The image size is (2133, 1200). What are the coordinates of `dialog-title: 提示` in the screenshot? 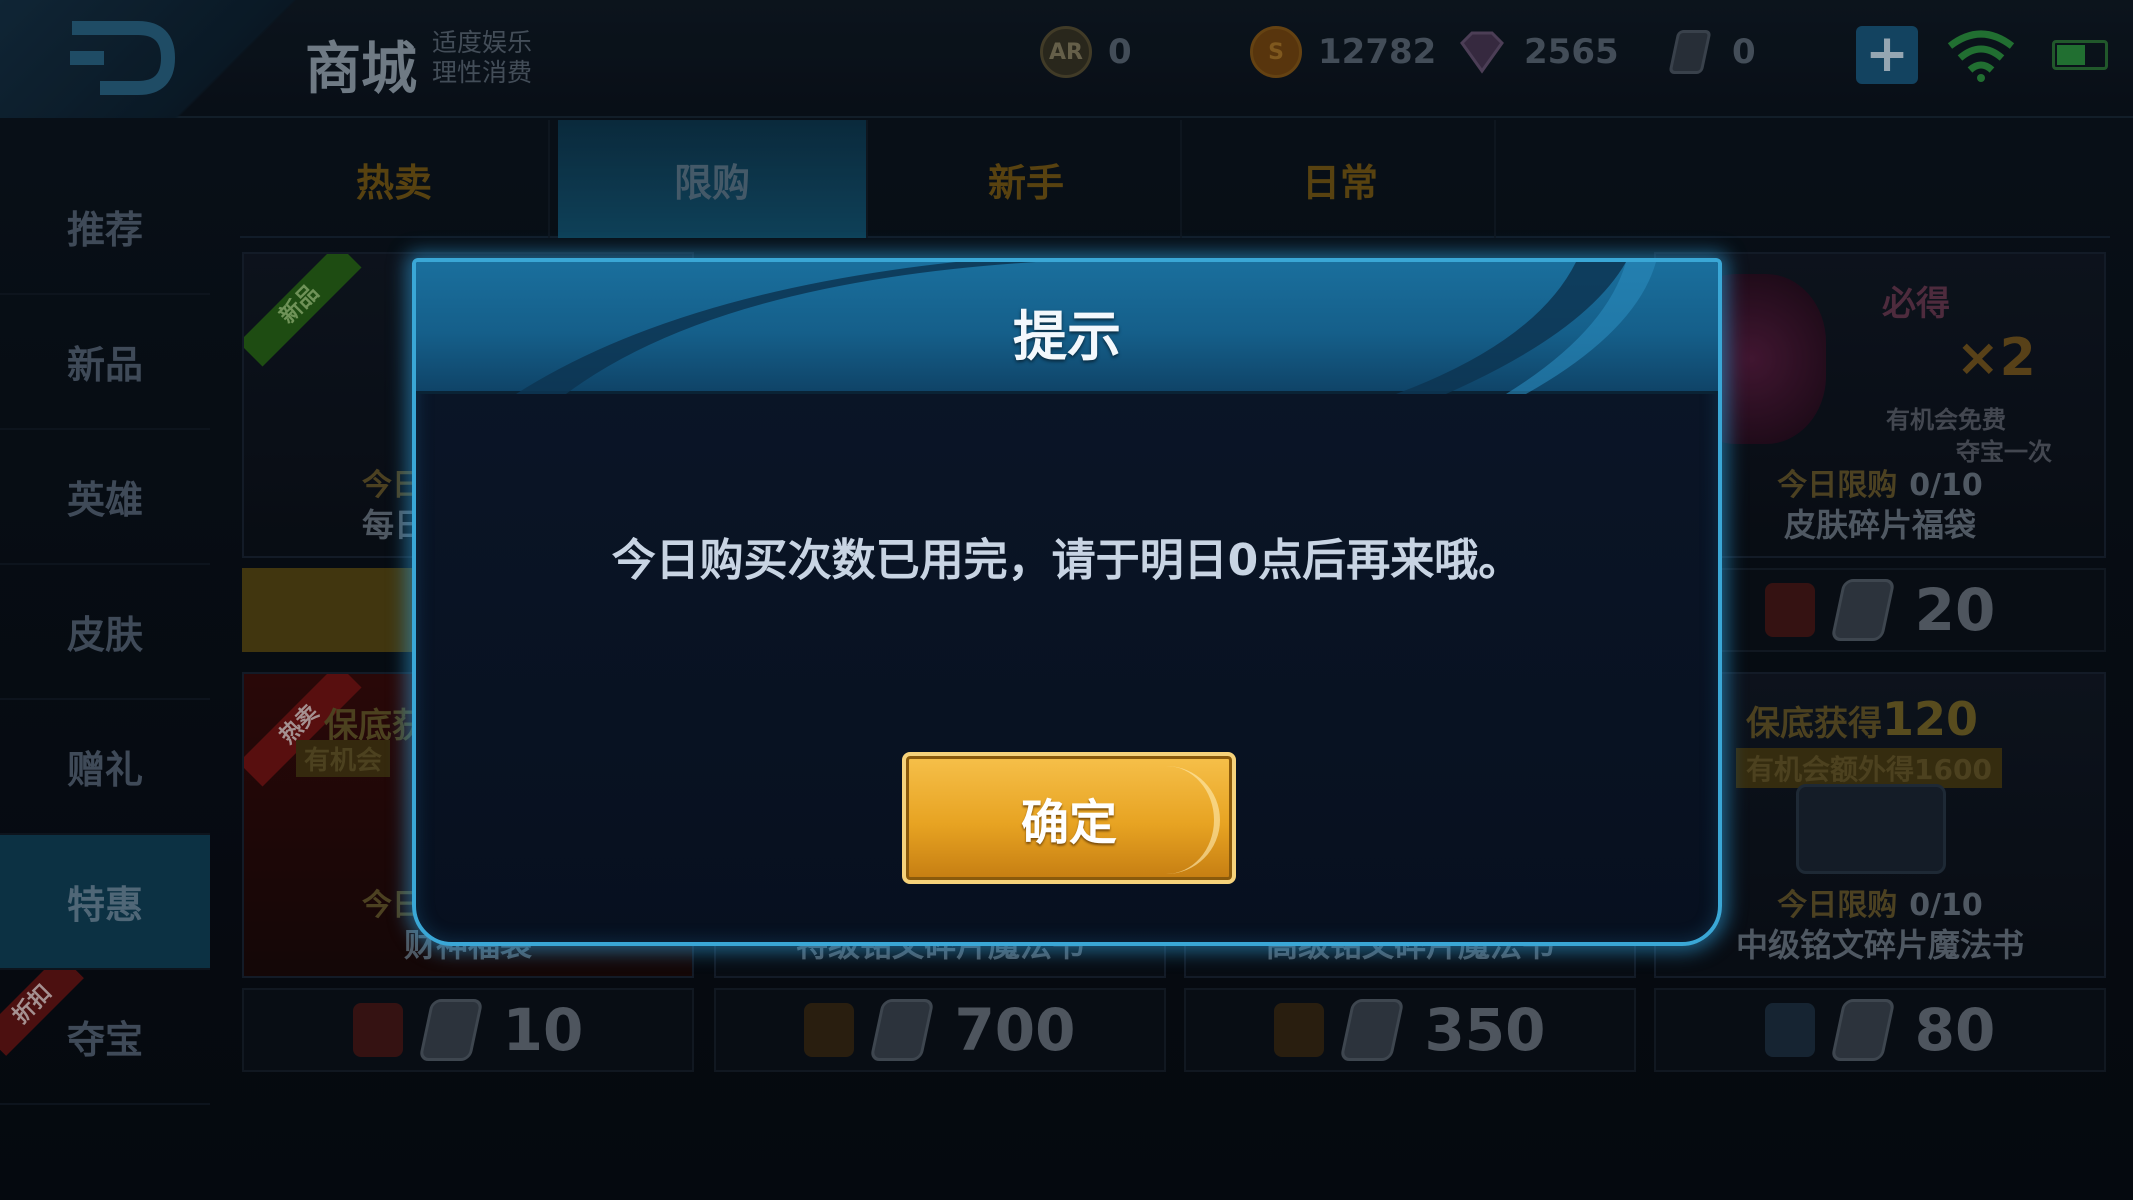 It's located at (1067, 336).